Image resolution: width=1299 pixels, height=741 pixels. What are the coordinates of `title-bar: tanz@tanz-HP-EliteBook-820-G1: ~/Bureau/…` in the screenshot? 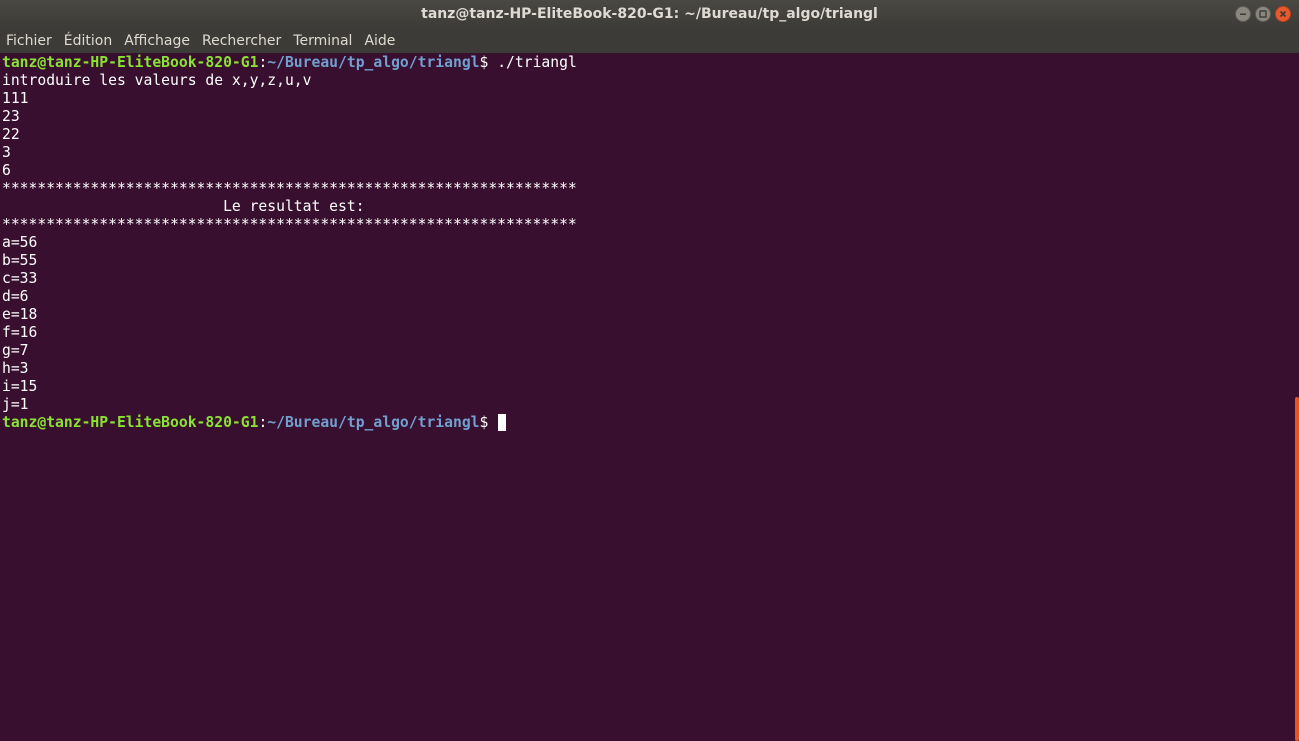 It's located at (649, 14).